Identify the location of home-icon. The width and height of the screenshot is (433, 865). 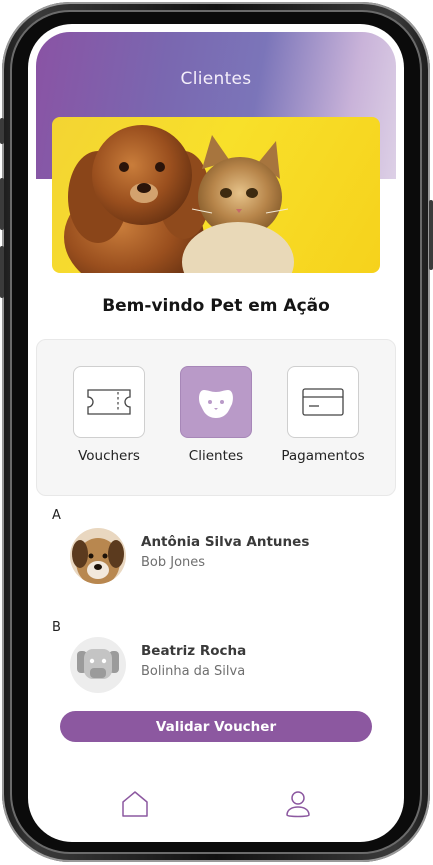
(135, 804).